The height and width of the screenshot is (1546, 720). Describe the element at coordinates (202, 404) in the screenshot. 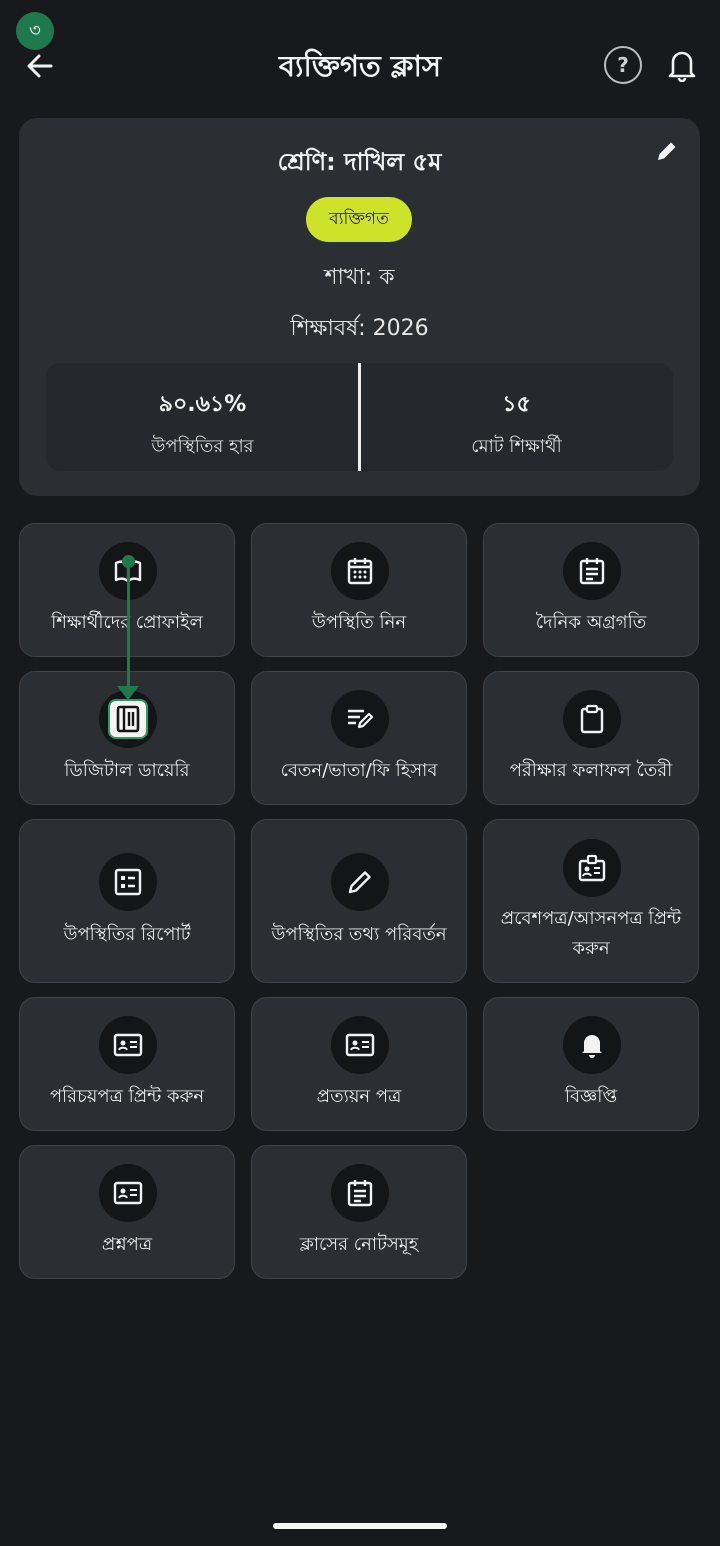

I see `stat-value: ৯০.৬১%` at that location.